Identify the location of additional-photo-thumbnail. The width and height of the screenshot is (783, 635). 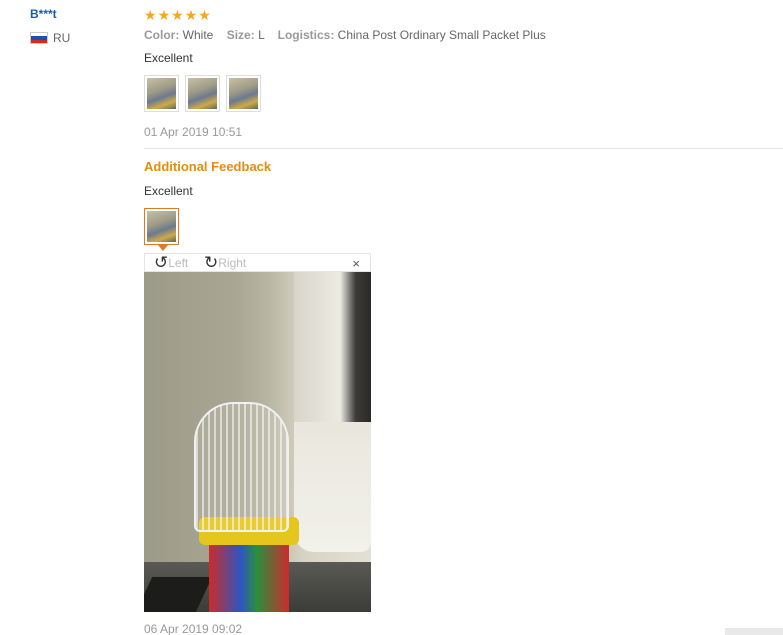
(161, 226).